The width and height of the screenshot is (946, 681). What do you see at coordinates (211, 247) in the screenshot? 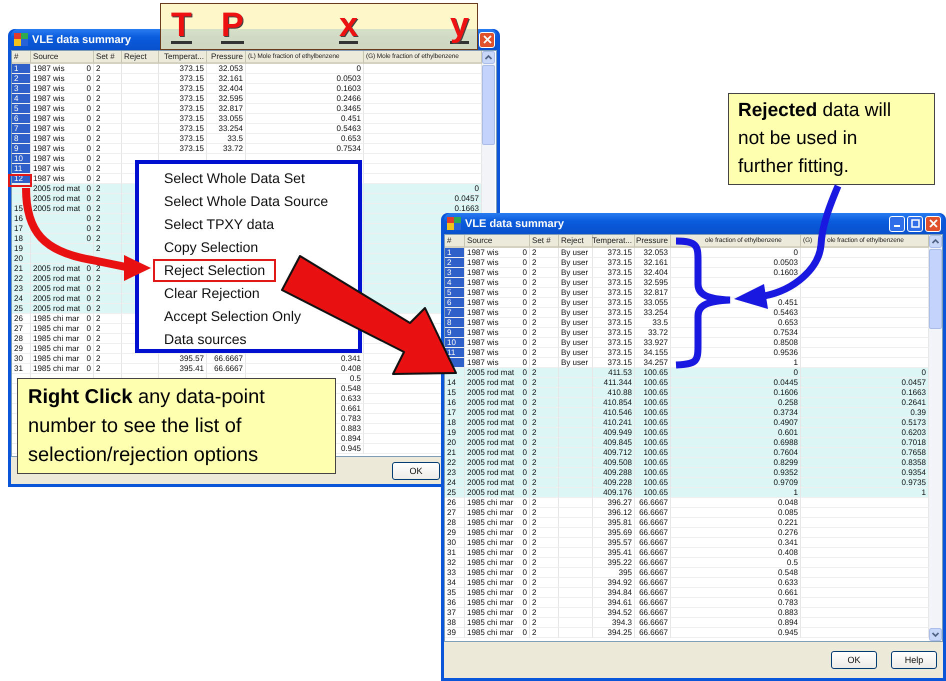
I see `menu-item: Copy Selection` at bounding box center [211, 247].